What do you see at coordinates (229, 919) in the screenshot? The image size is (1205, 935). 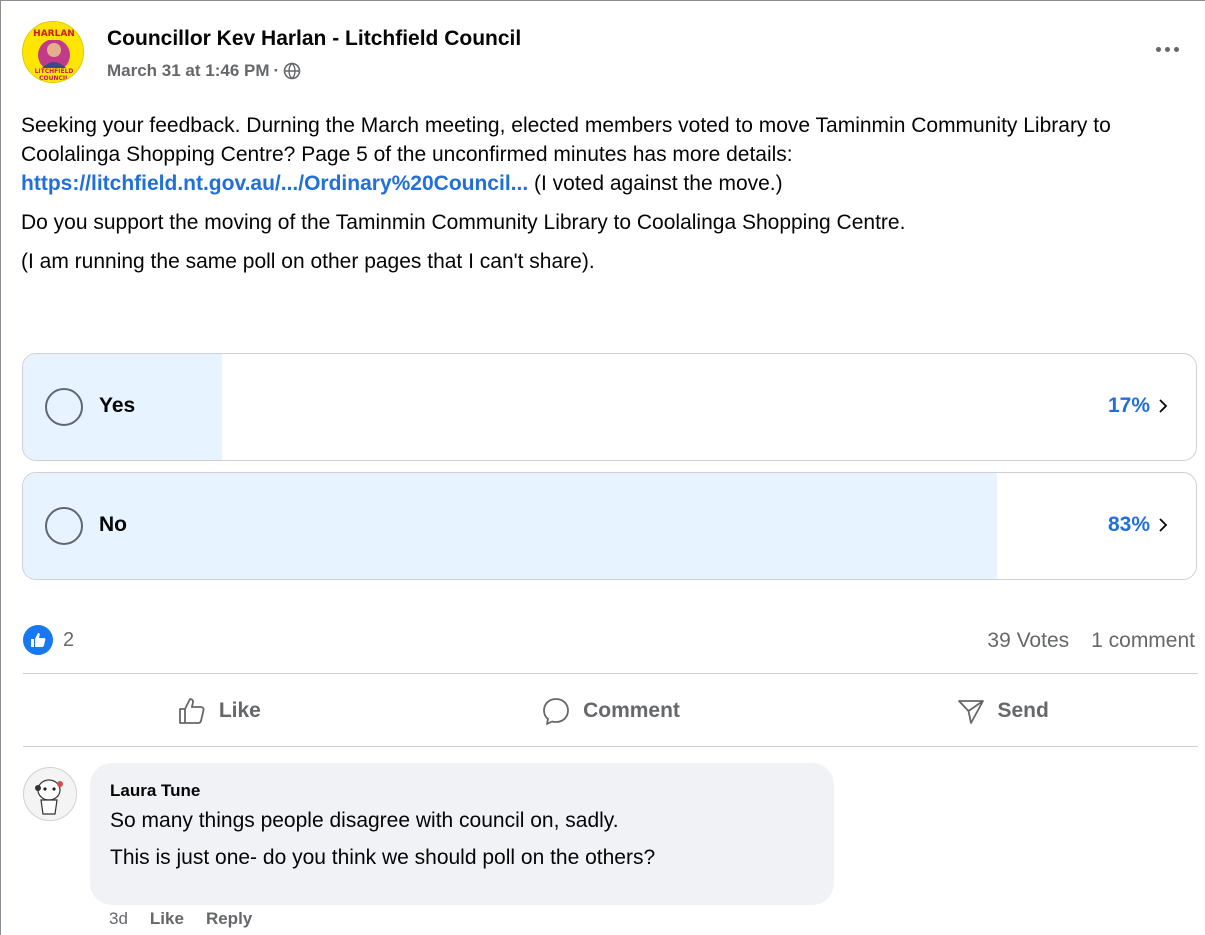 I see `comment-reply-button: Reply` at bounding box center [229, 919].